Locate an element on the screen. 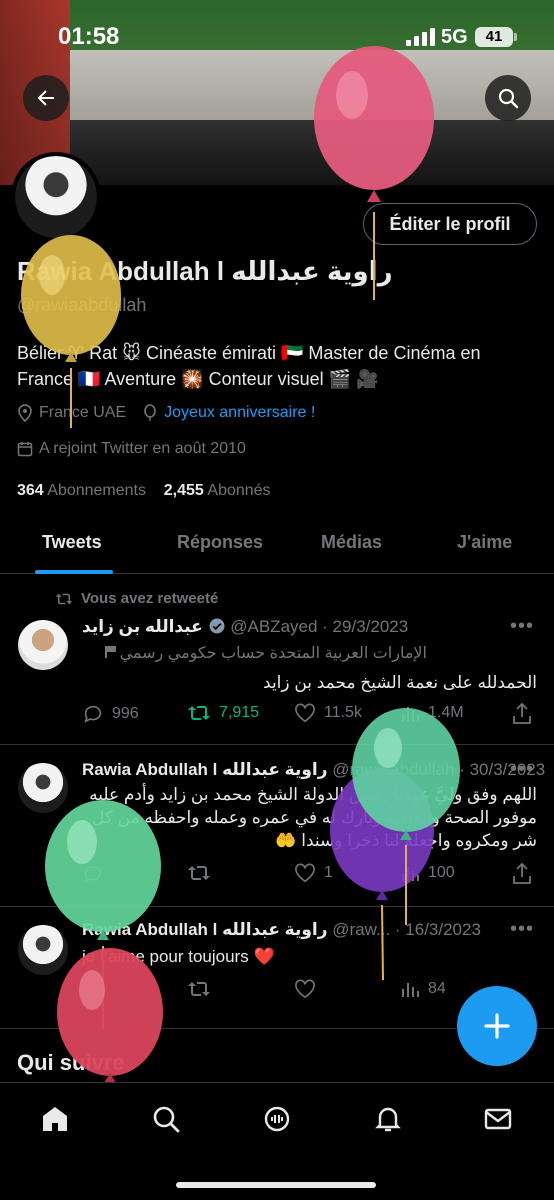 Image resolution: width=554 pixels, height=1200 pixels. views-count: 1.4M is located at coordinates (446, 712).